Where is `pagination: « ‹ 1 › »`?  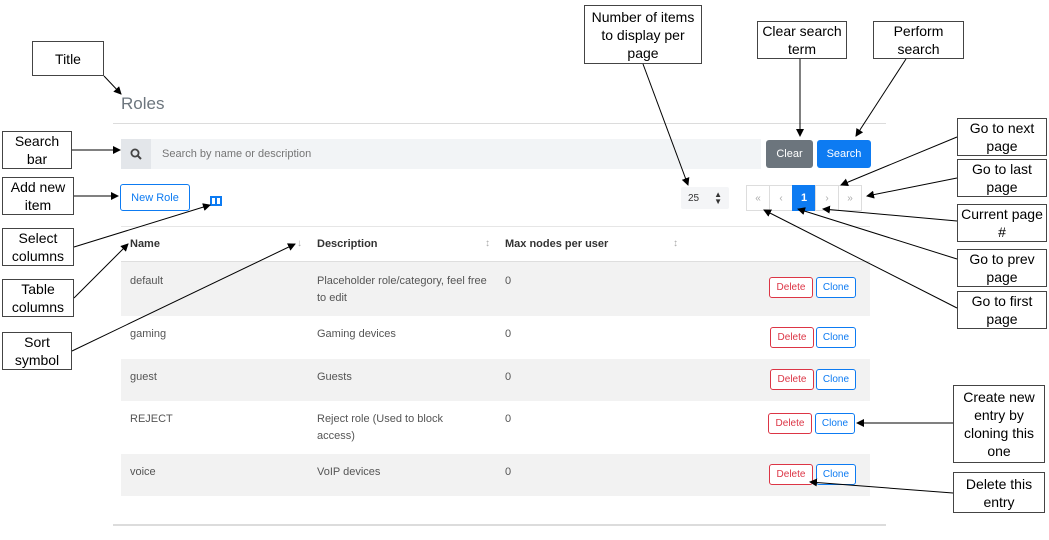
pagination: « ‹ 1 › » is located at coordinates (804, 198).